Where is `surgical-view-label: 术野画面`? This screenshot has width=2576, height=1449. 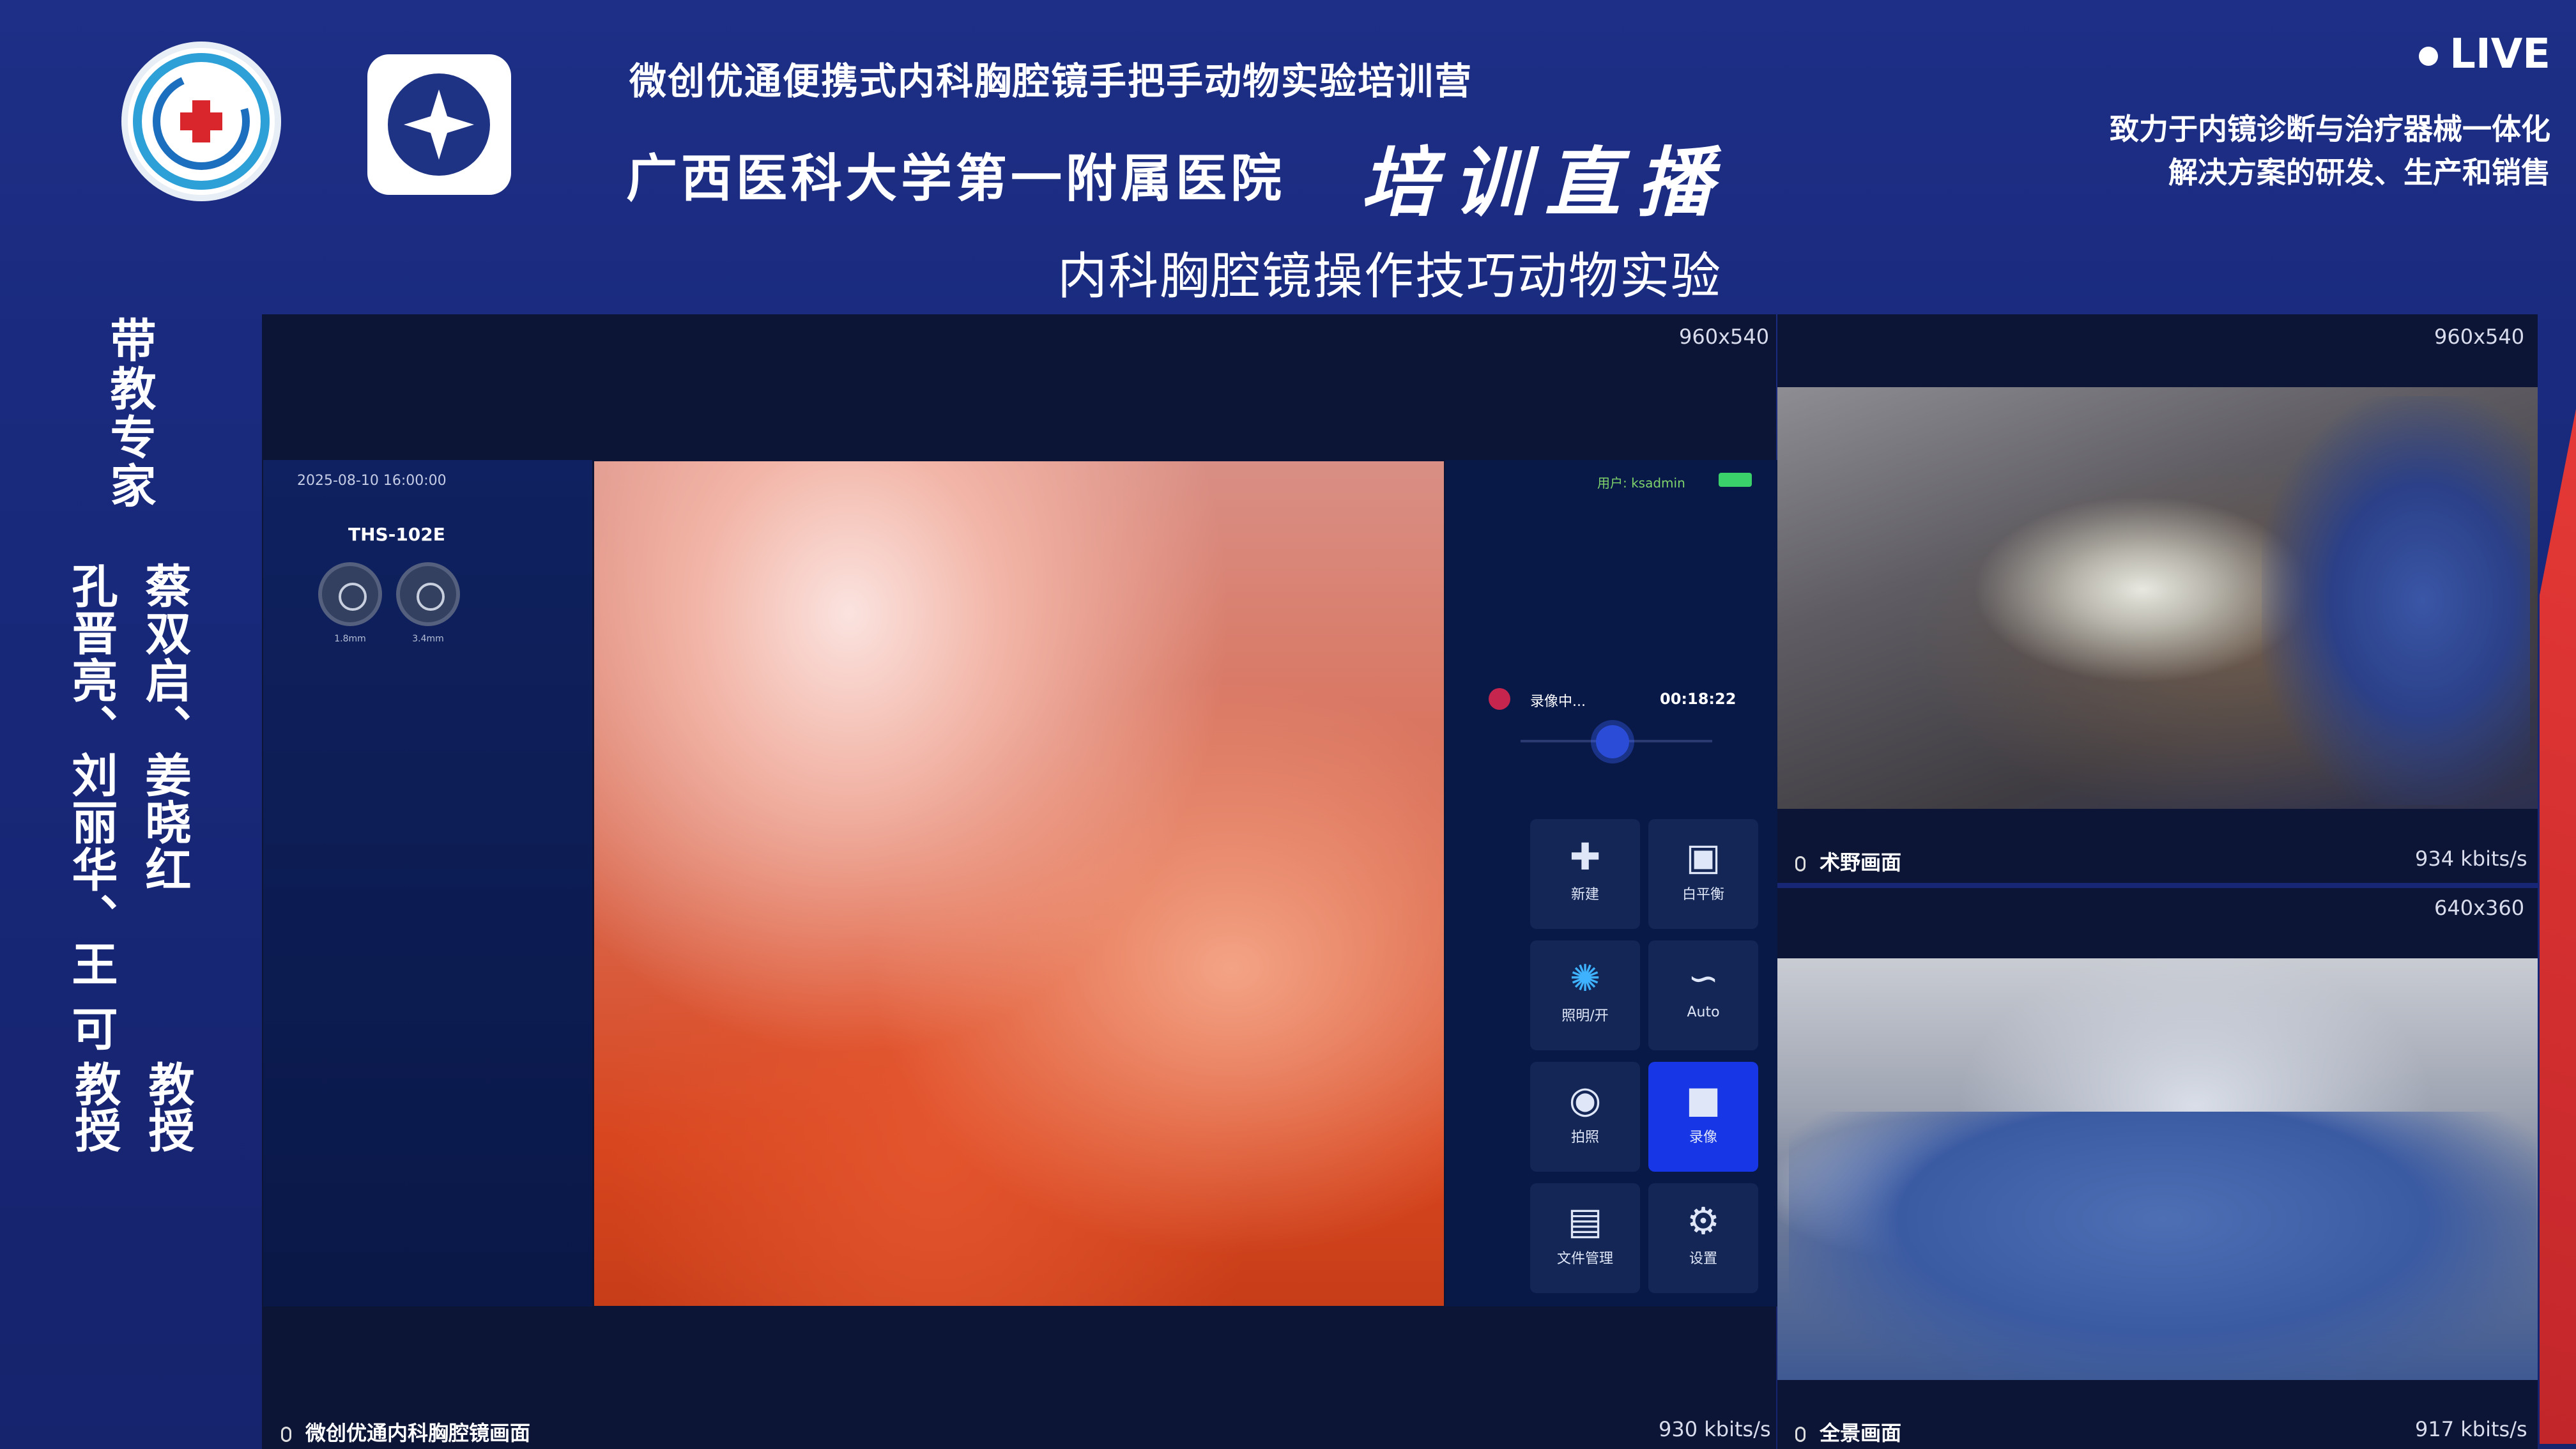 surgical-view-label: 术野画面 is located at coordinates (1861, 862).